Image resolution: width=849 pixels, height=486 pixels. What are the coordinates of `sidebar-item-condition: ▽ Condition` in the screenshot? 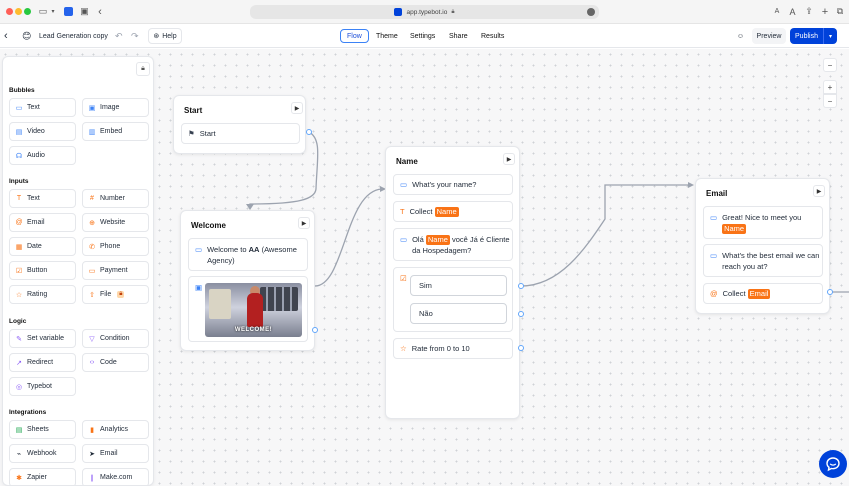 It's located at (115, 338).